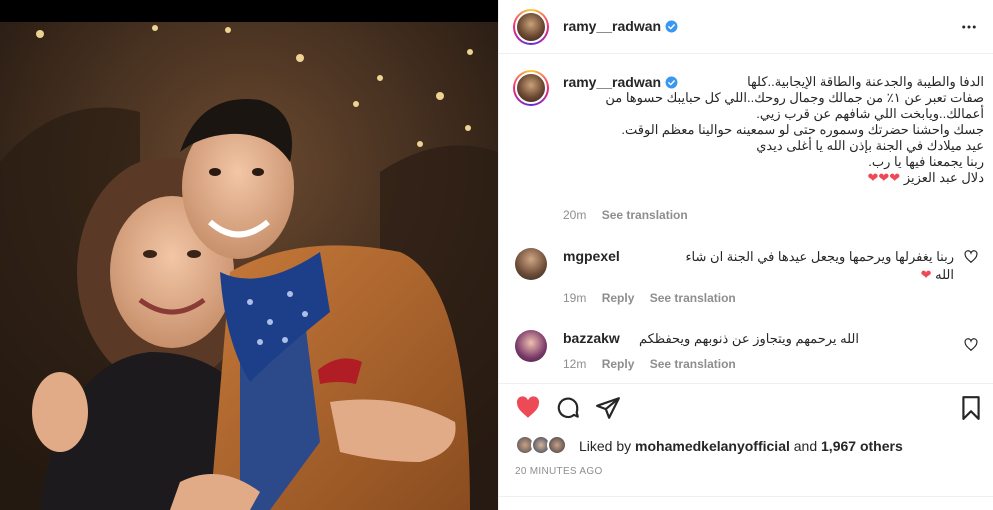 The width and height of the screenshot is (993, 510). What do you see at coordinates (943, 177) in the screenshot?
I see `caption-signature: دلال عبد العزيز` at bounding box center [943, 177].